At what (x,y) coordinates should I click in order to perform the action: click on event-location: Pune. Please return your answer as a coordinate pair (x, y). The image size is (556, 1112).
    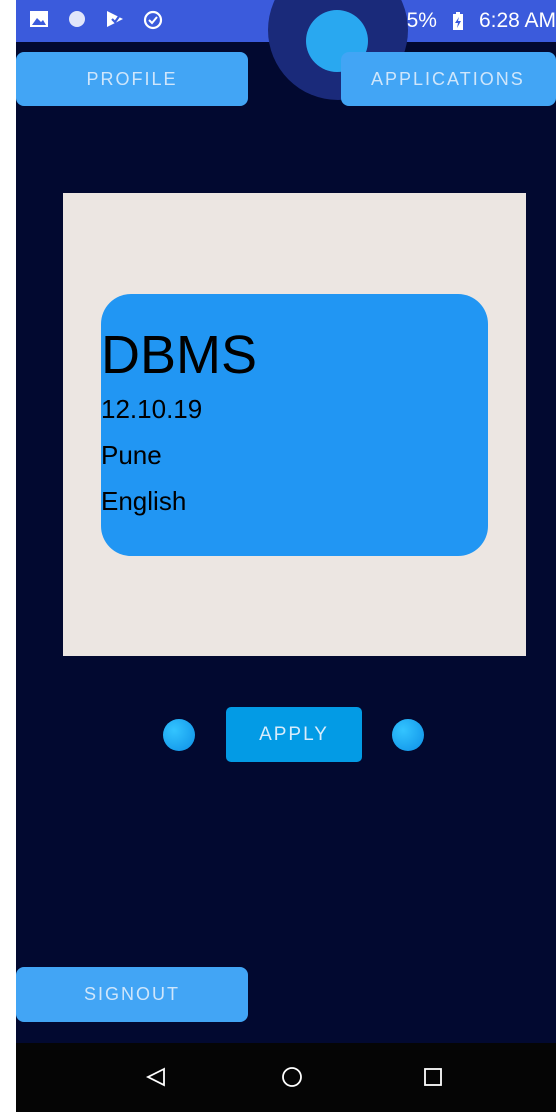
    Looking at the image, I should click on (131, 455).